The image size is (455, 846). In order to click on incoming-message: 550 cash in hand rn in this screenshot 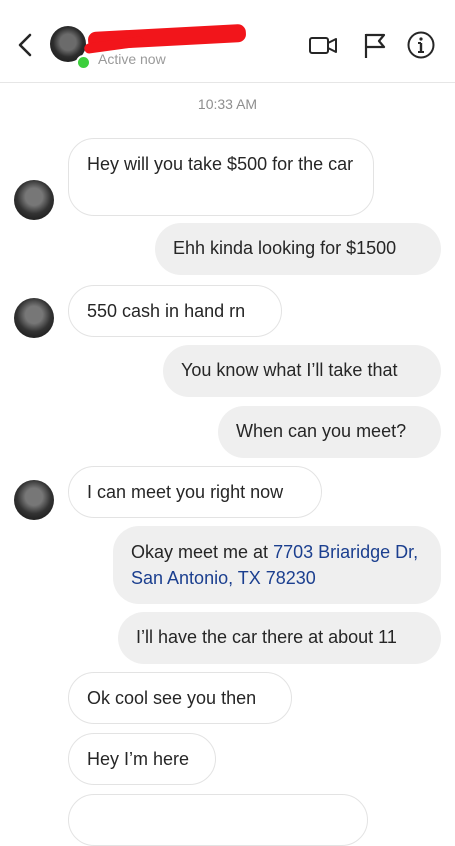, I will do `click(175, 311)`.